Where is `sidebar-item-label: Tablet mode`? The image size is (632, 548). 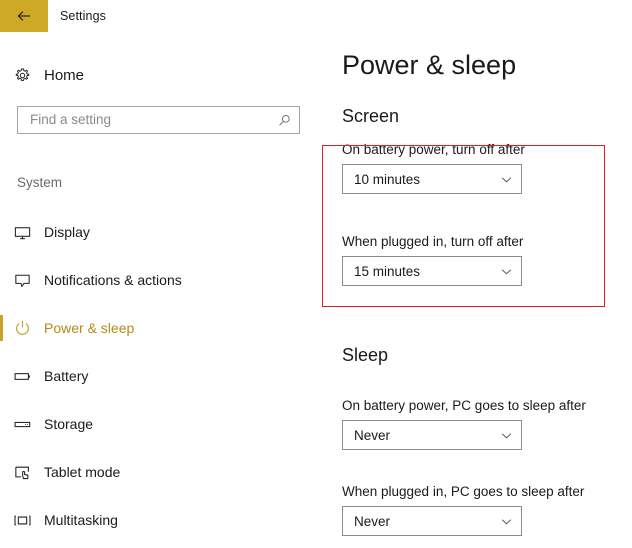
sidebar-item-label: Tablet mode is located at coordinates (82, 472).